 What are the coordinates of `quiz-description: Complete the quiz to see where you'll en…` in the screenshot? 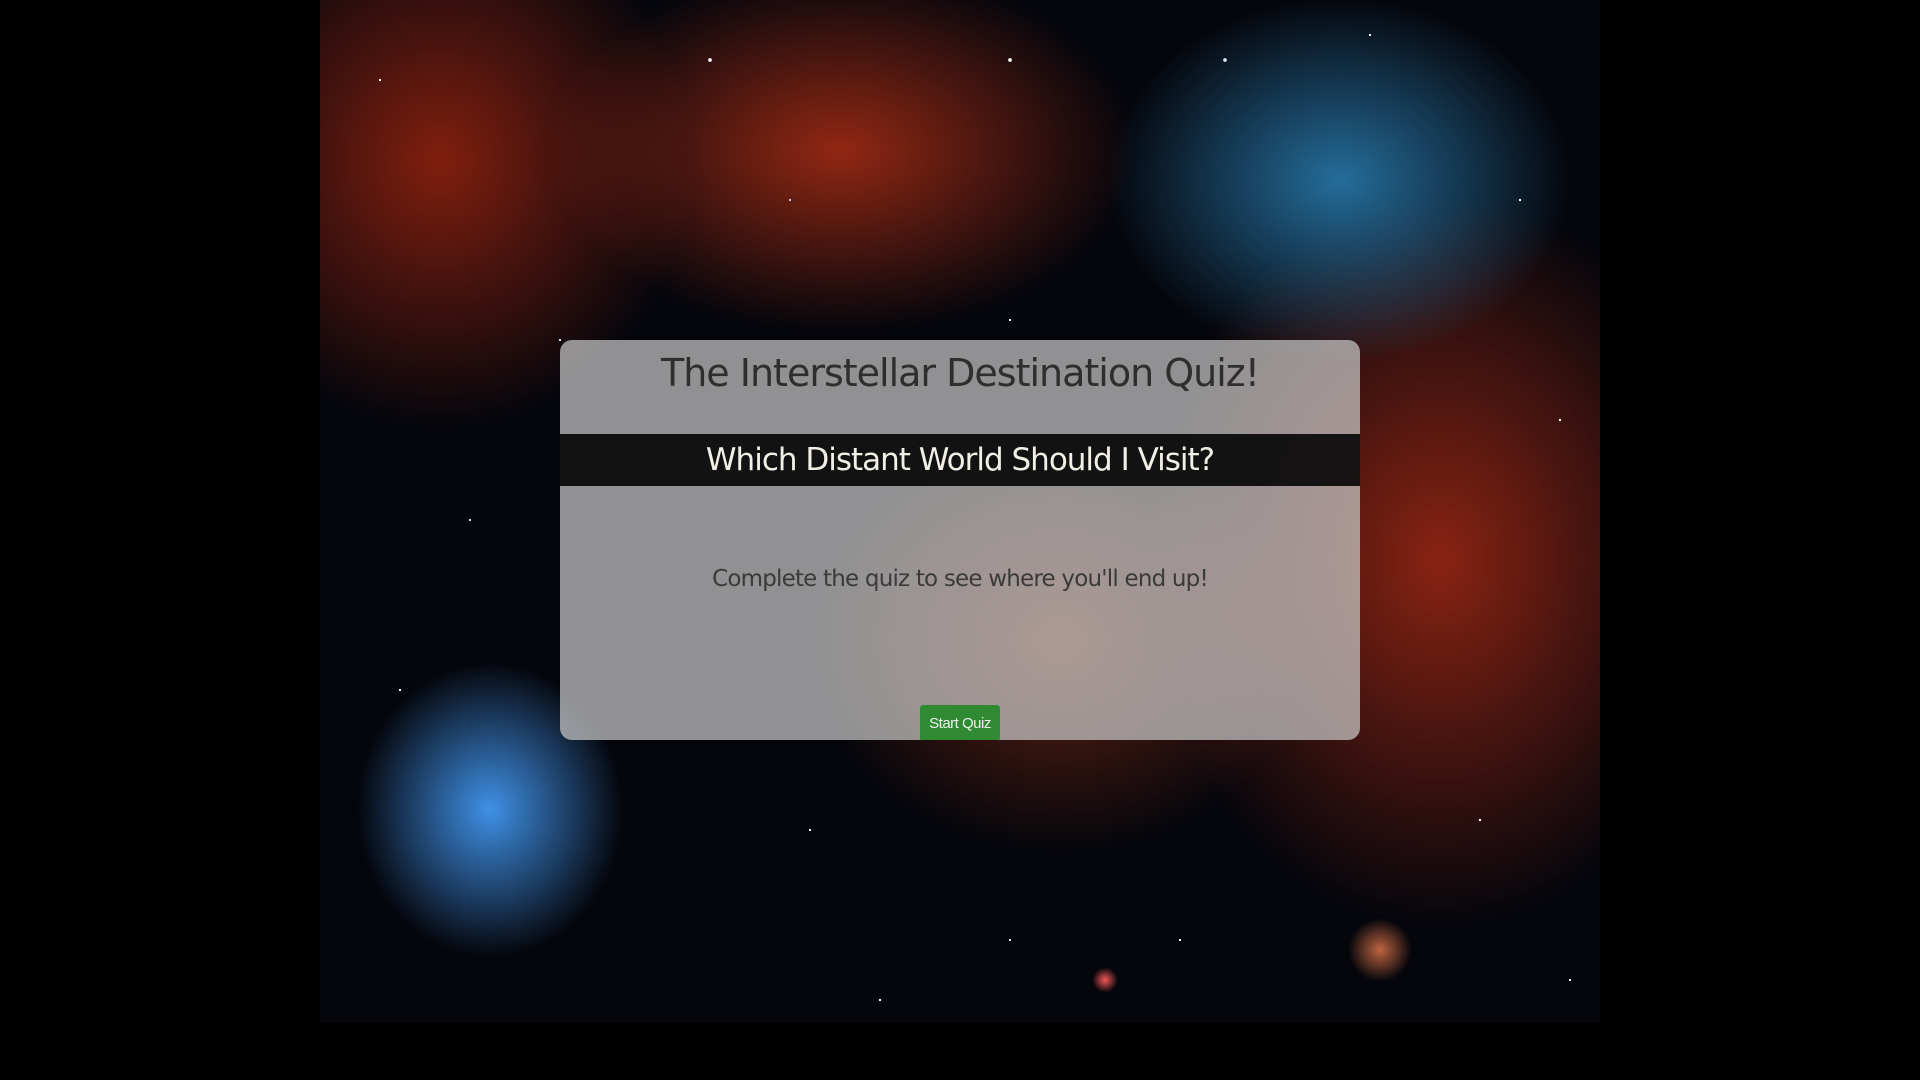 It's located at (960, 579).